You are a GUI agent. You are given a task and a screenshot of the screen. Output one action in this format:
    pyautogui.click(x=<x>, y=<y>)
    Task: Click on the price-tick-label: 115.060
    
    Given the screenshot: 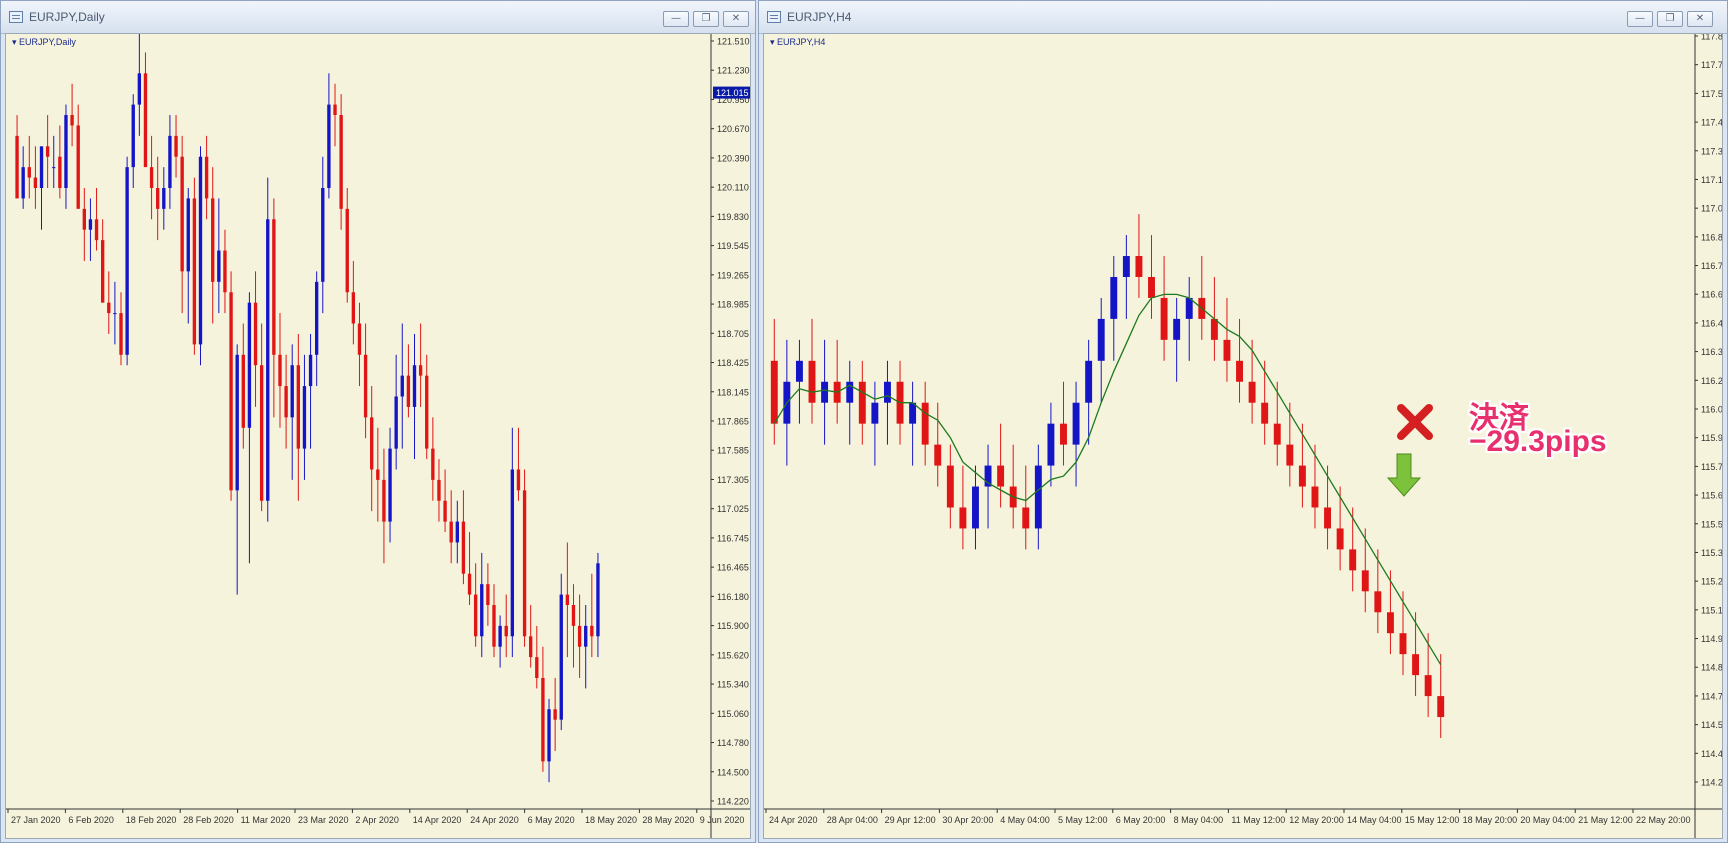 What is the action you would take?
    pyautogui.click(x=733, y=714)
    